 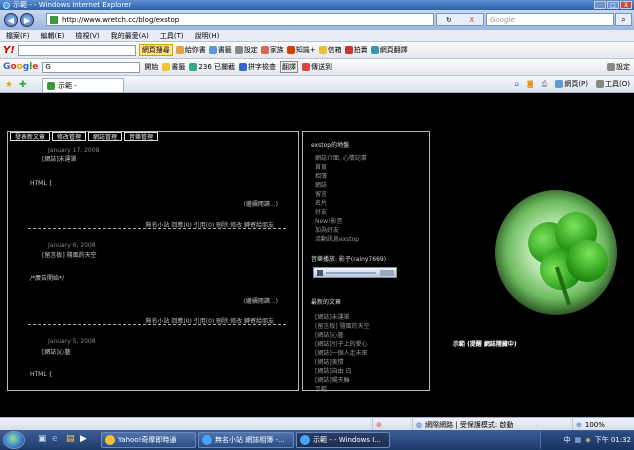 I want to click on yahoo-logo: Y!, so click(x=9, y=50).